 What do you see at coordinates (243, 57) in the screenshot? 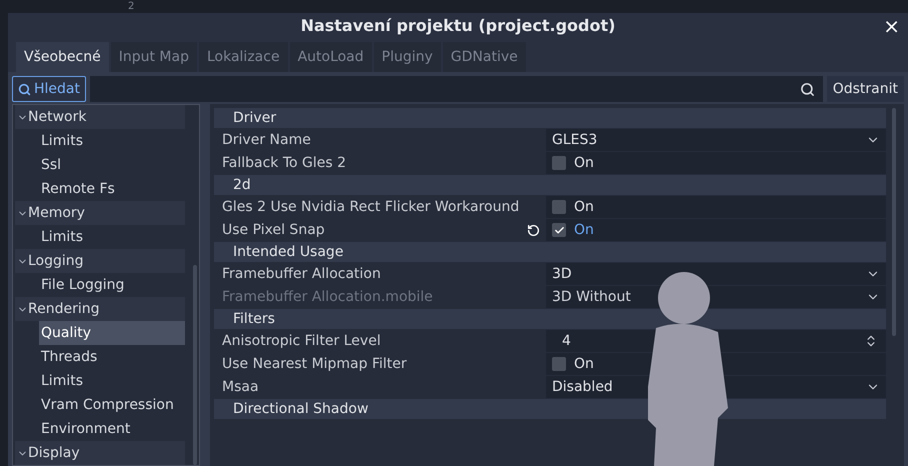
I see `tab: Lokalizace` at bounding box center [243, 57].